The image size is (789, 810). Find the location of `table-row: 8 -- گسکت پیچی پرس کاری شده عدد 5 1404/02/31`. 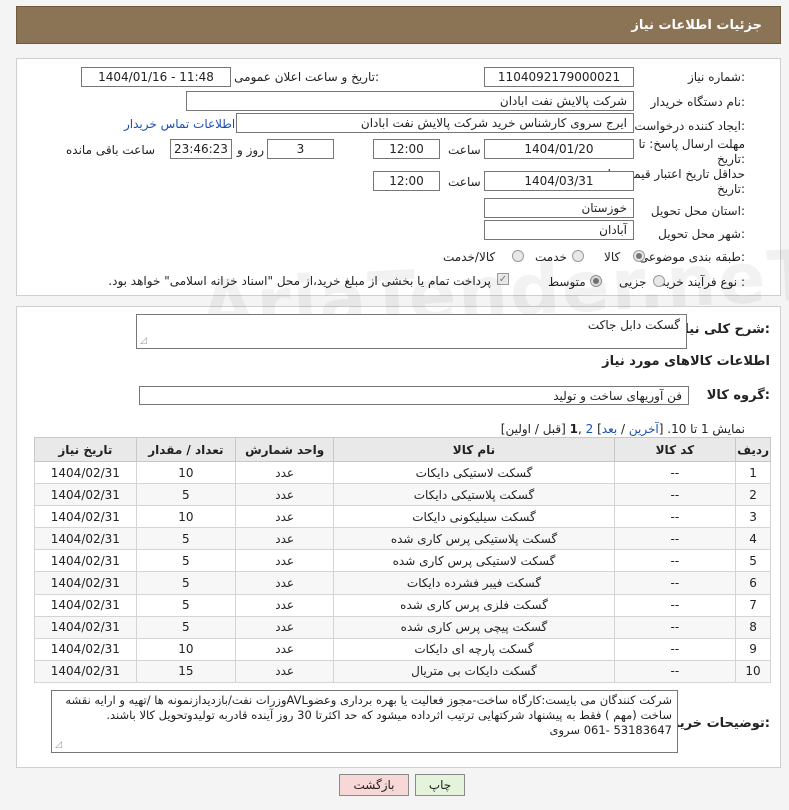

table-row: 8 -- گسکت پیچی پرس کاری شده عدد 5 1404/02/31 is located at coordinates (402, 627).